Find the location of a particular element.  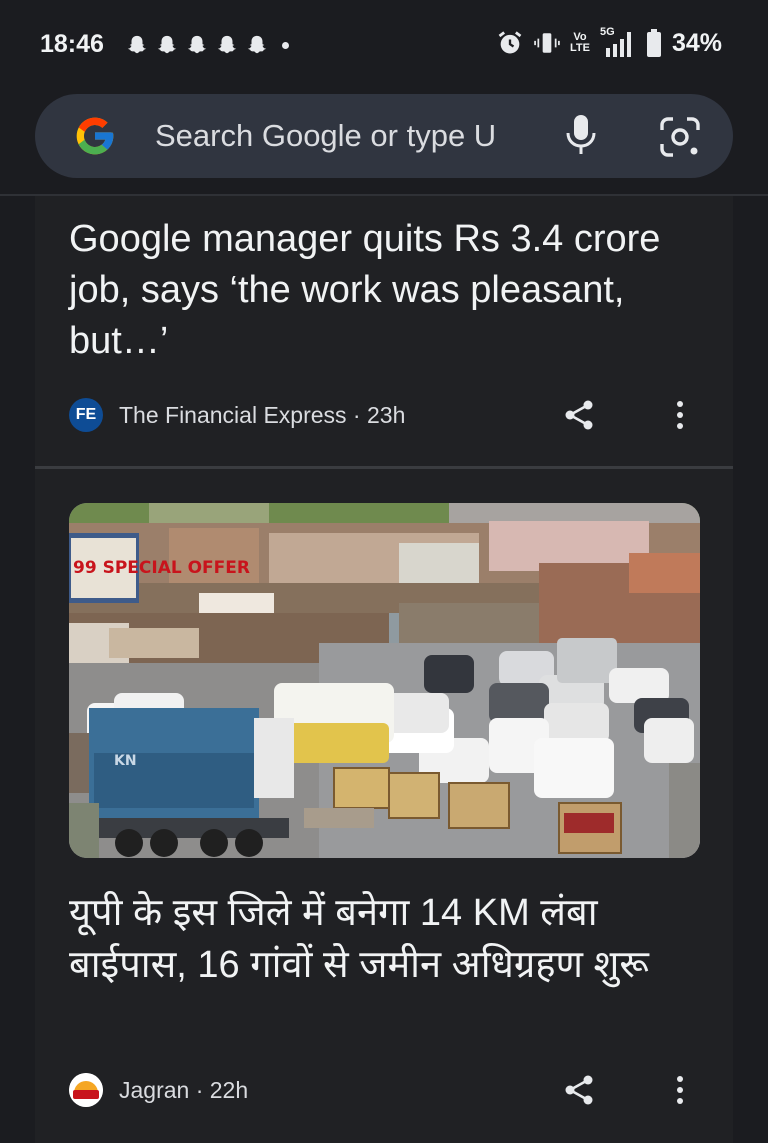

status-bar: 18:46 Vo LTE 5G 34% is located at coordinates (384, 44).